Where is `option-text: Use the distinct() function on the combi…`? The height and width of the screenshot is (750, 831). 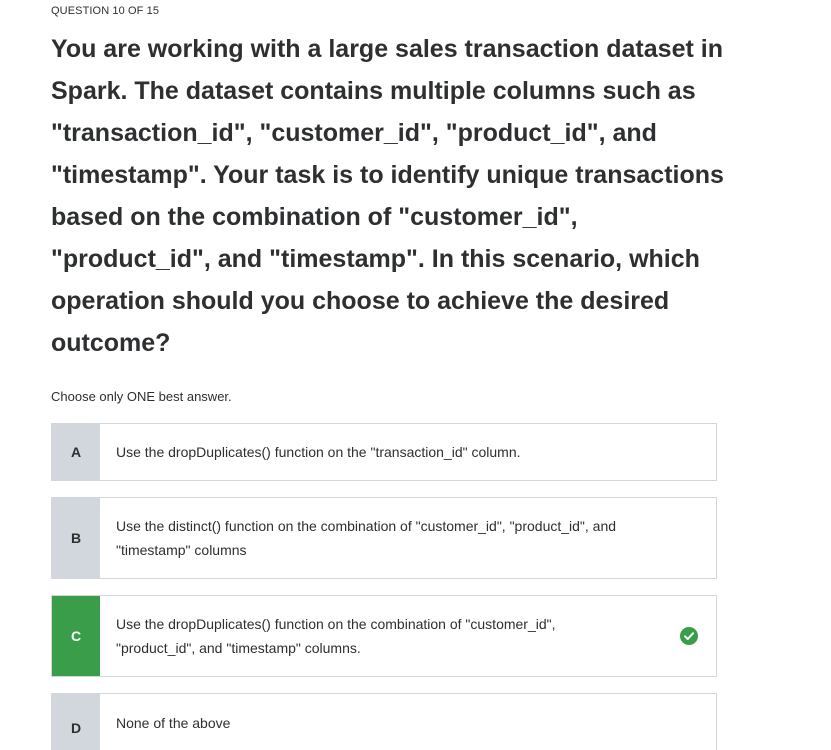 option-text: Use the distinct() function on the combi… is located at coordinates (408, 538).